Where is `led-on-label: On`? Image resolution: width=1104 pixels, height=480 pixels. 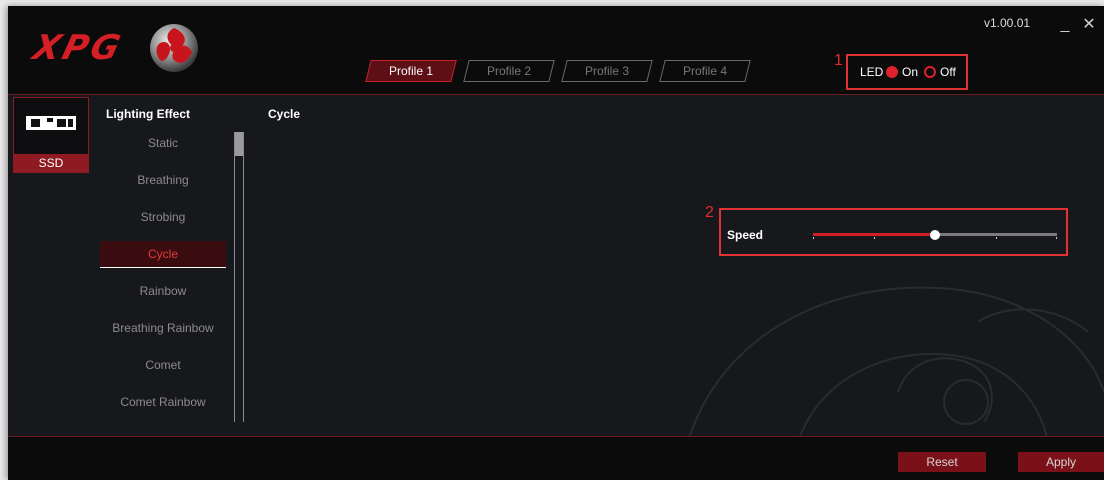 led-on-label: On is located at coordinates (910, 72).